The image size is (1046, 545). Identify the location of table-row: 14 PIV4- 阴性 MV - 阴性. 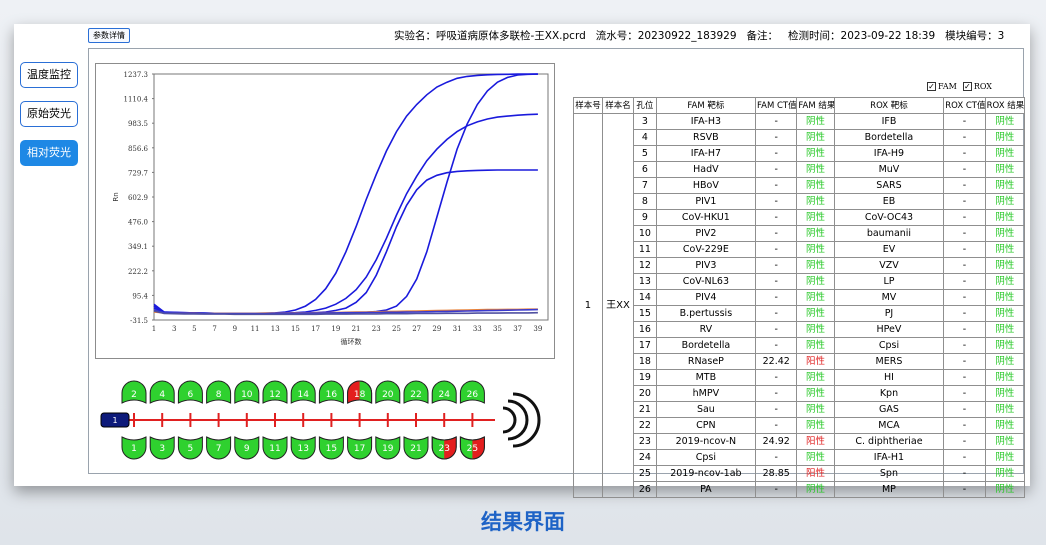
(800, 297).